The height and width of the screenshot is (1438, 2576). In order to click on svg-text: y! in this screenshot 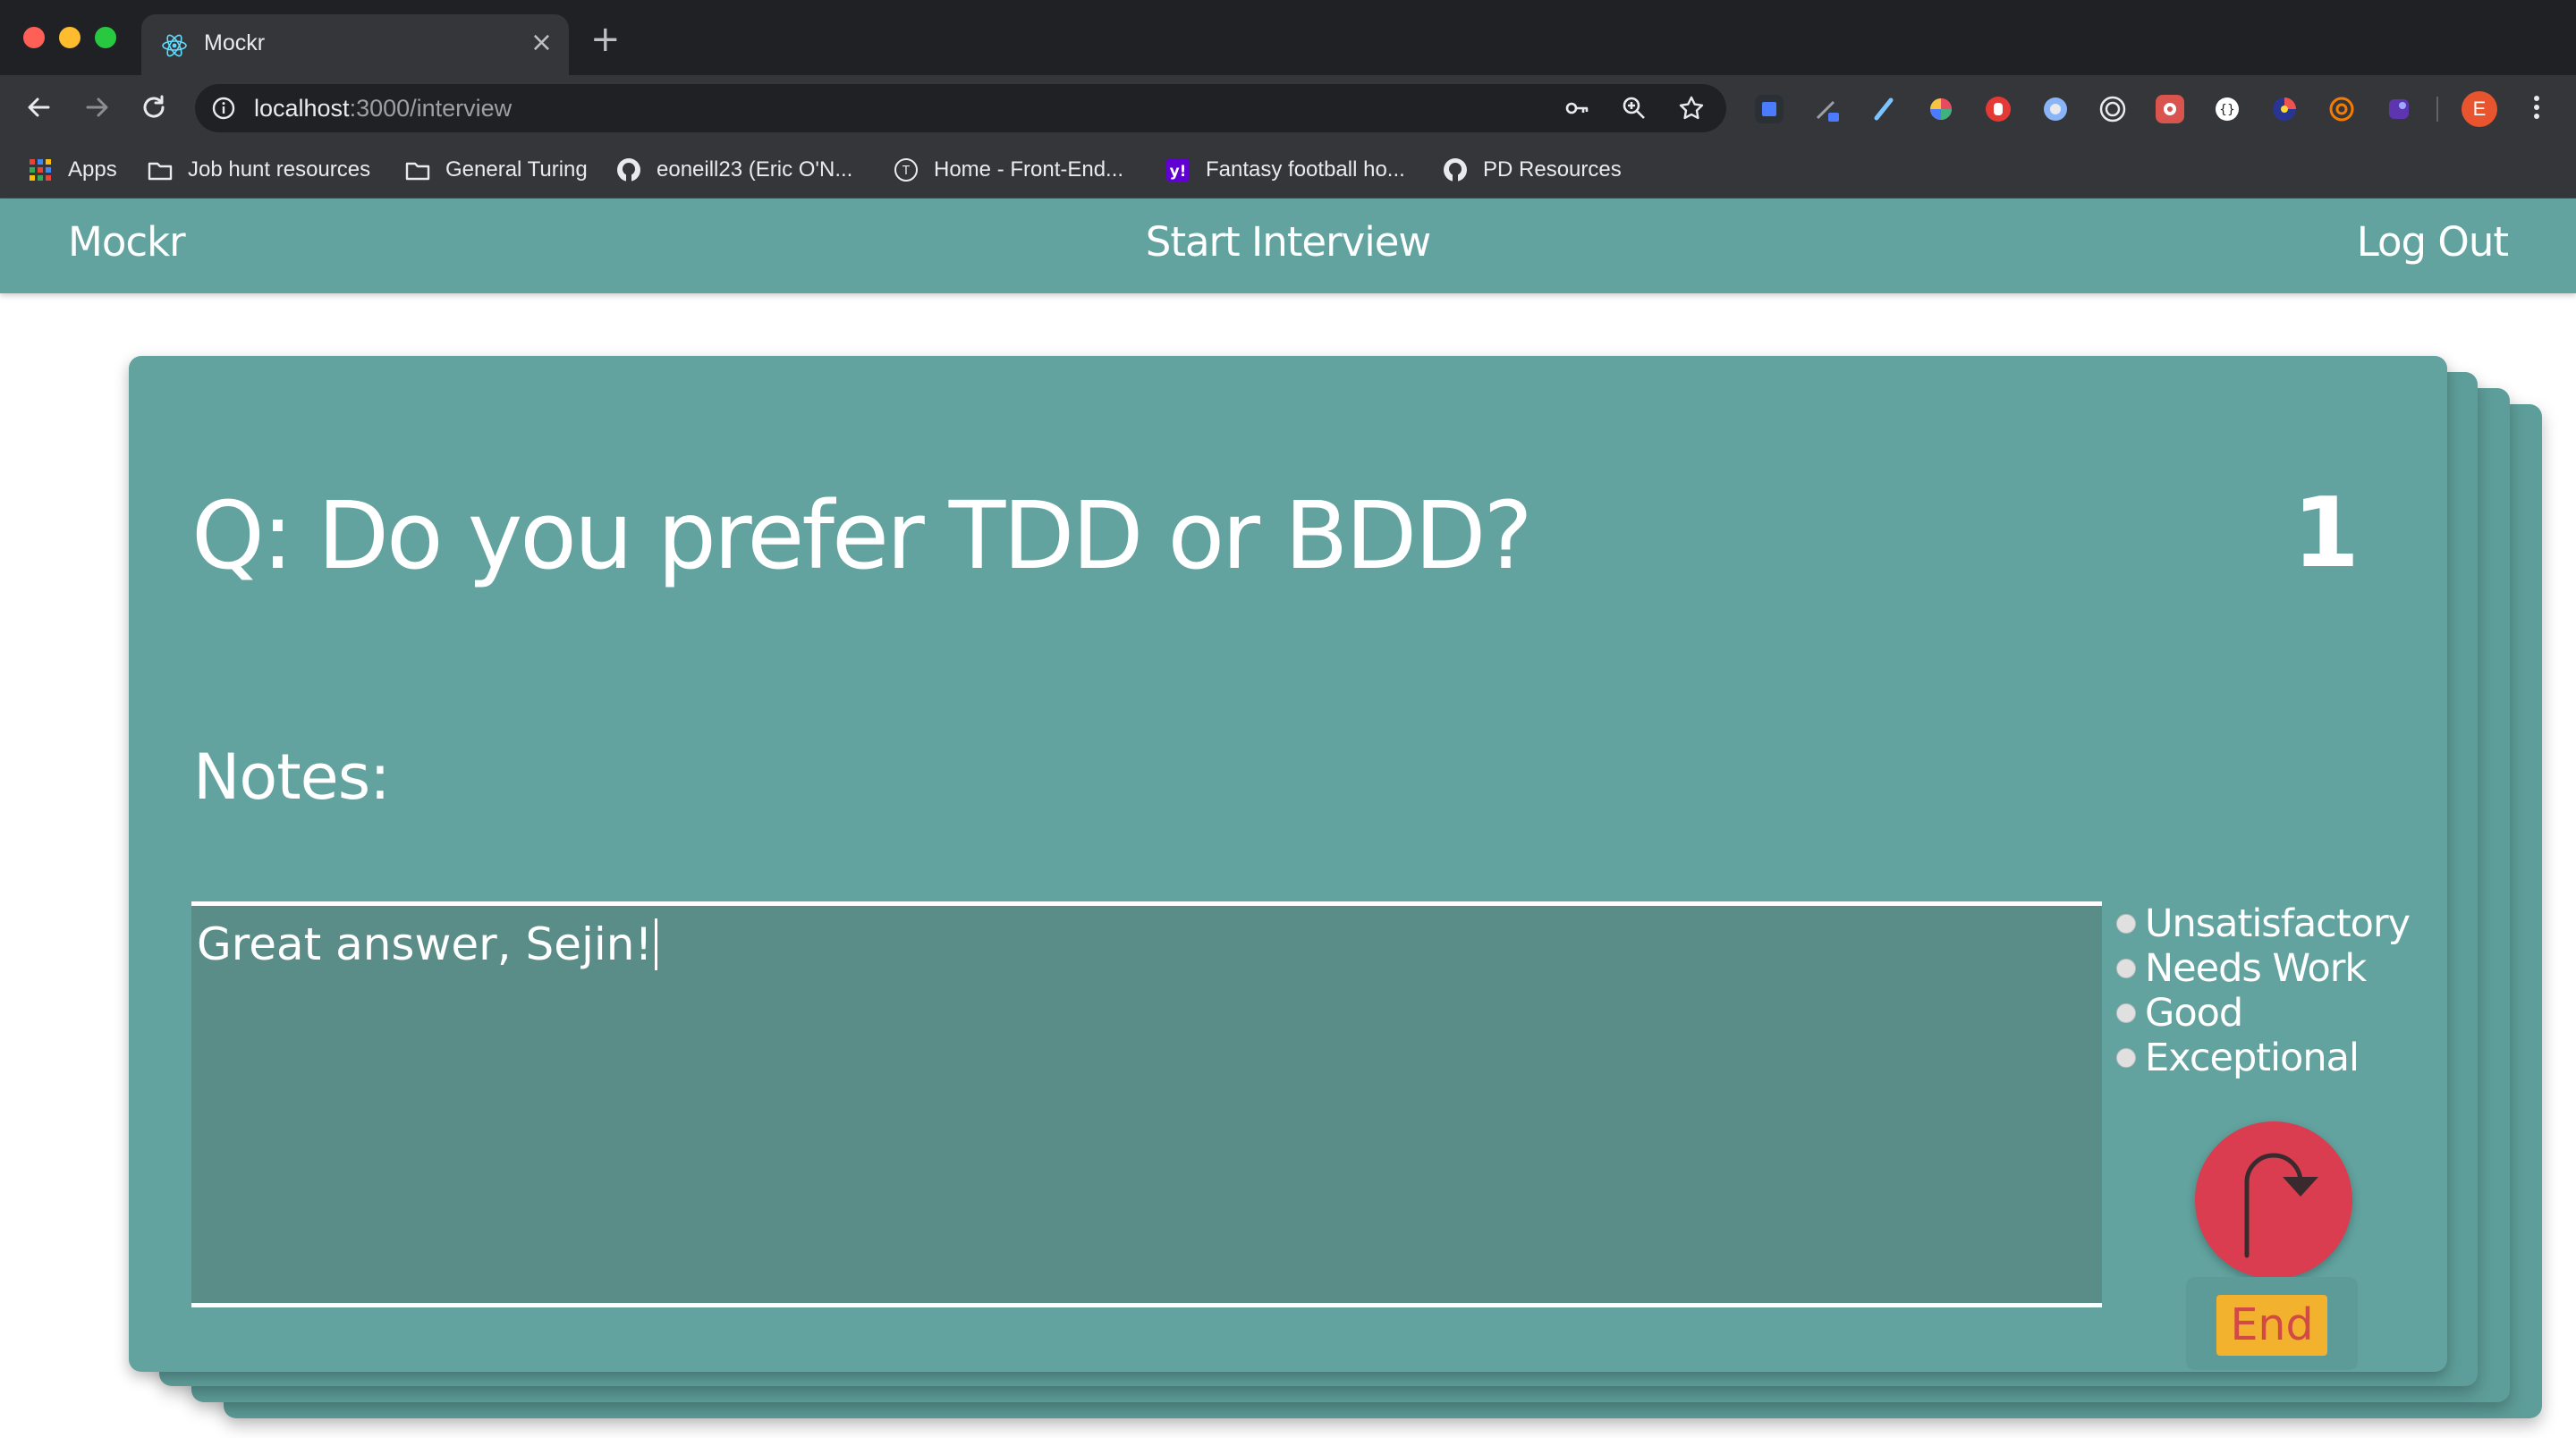, I will do `click(1178, 172)`.